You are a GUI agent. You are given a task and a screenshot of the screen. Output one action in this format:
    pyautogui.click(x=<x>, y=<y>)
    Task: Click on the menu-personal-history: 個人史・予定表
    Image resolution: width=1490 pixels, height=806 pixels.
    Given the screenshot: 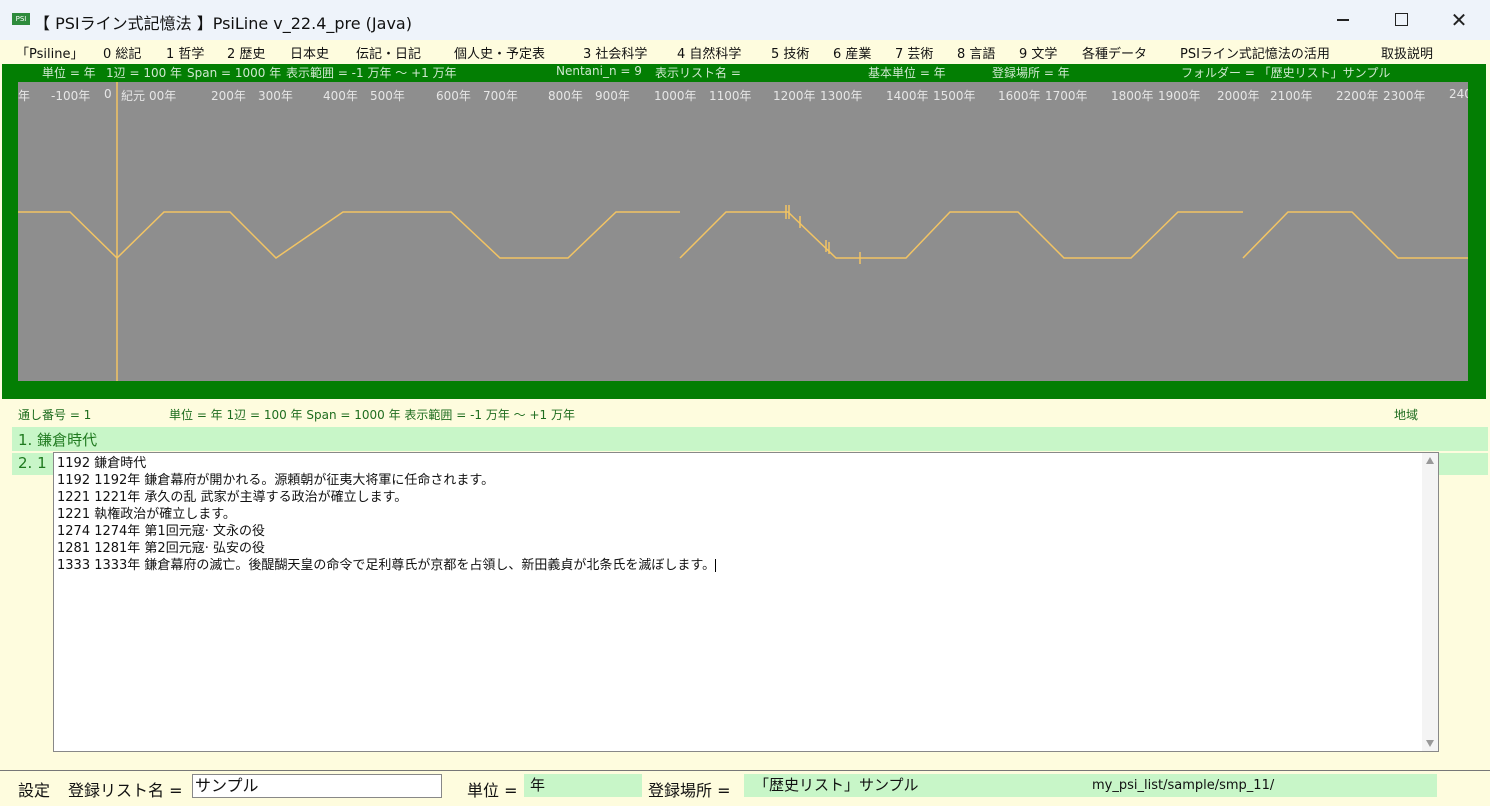 What is the action you would take?
    pyautogui.click(x=499, y=52)
    